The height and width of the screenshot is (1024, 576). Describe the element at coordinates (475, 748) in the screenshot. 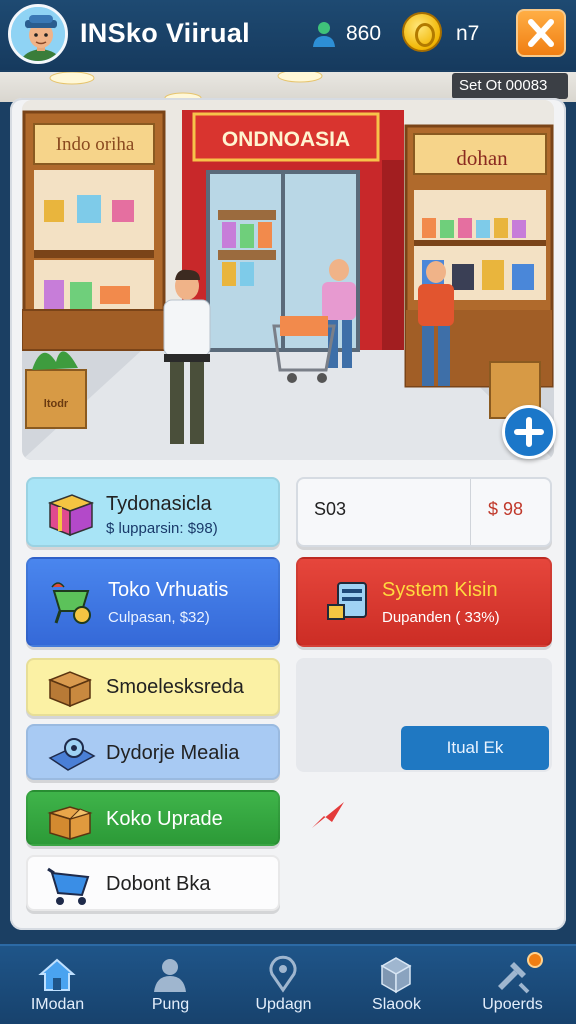

I see `virtual-button: Itual Ek` at that location.